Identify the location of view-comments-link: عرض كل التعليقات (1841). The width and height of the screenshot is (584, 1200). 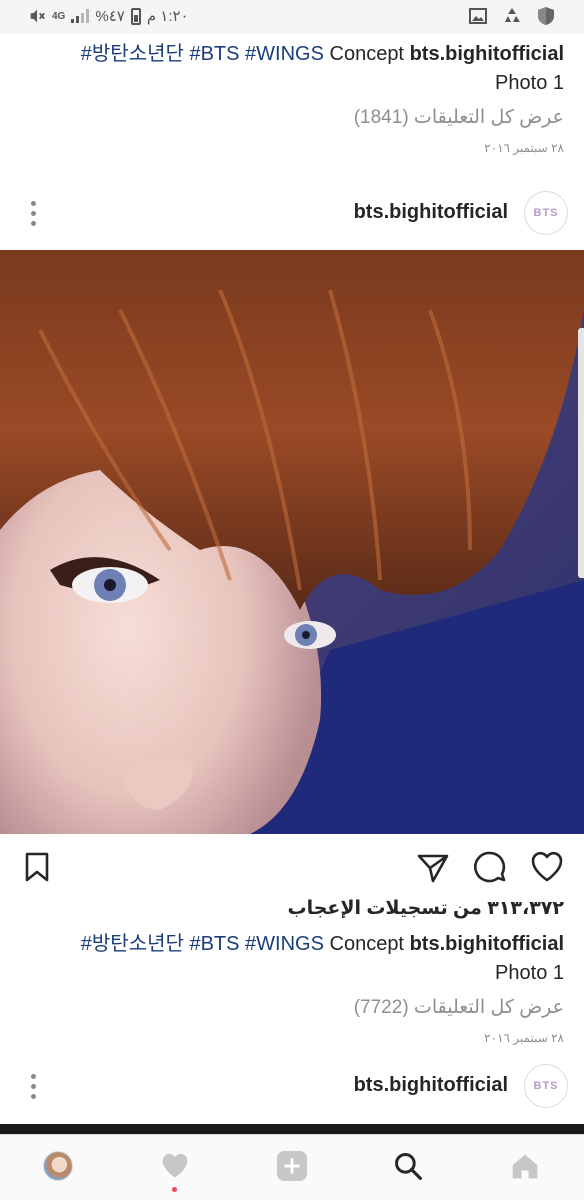
(459, 117).